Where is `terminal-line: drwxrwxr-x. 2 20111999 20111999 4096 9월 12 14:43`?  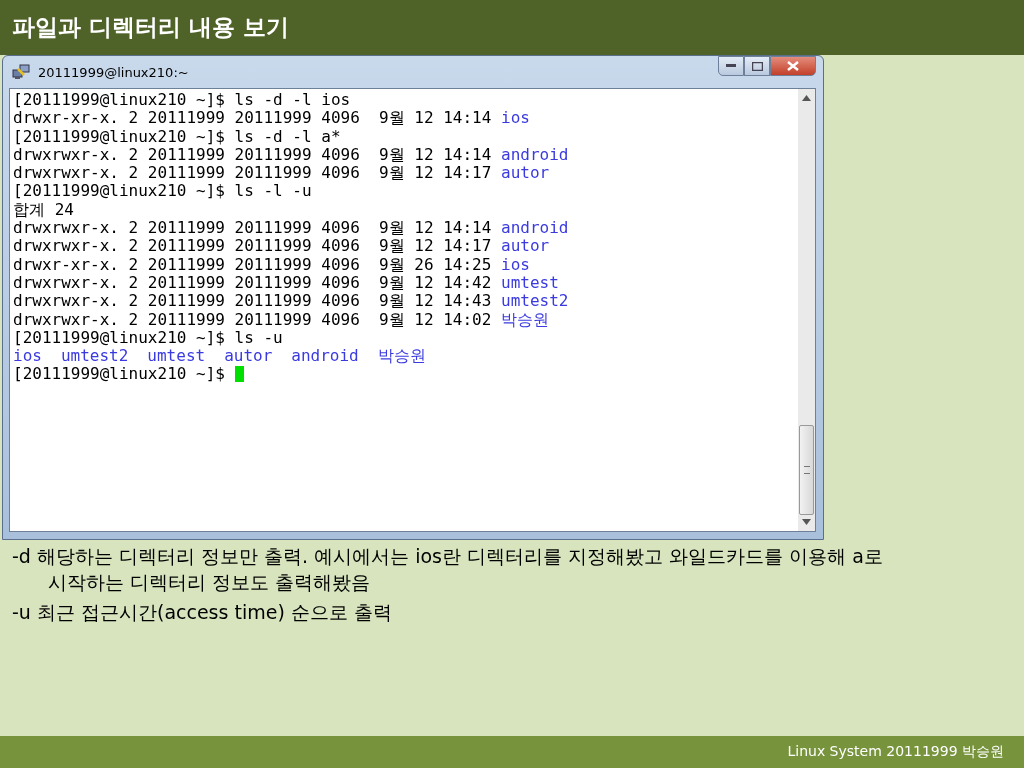 terminal-line: drwxrwxr-x. 2 20111999 20111999 4096 9월 12 14:43 is located at coordinates (253, 301).